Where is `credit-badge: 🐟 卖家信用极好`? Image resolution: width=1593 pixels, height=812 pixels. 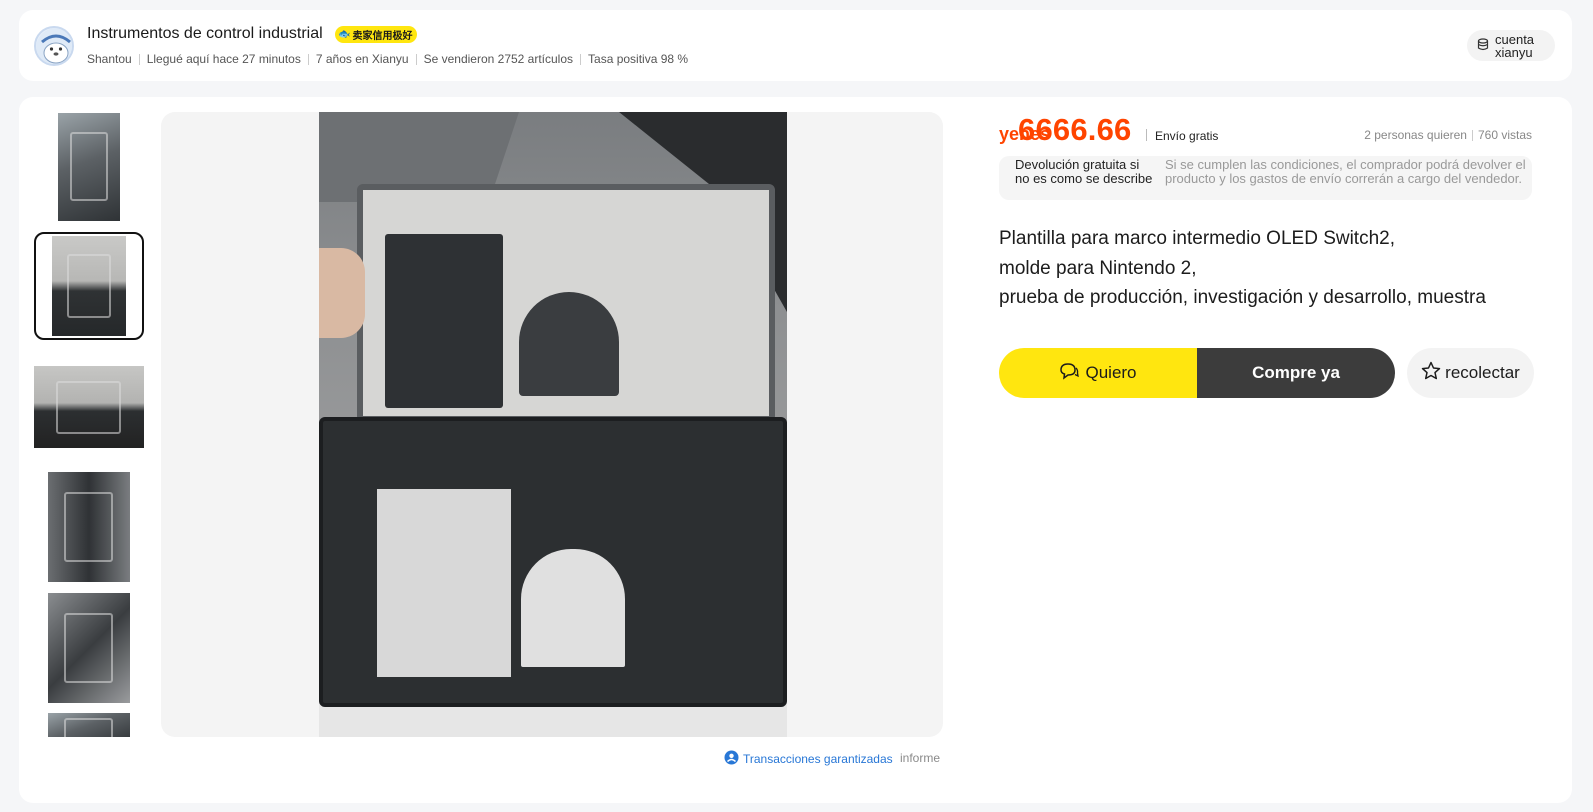
credit-badge: 🐟 卖家信用极好 is located at coordinates (376, 34).